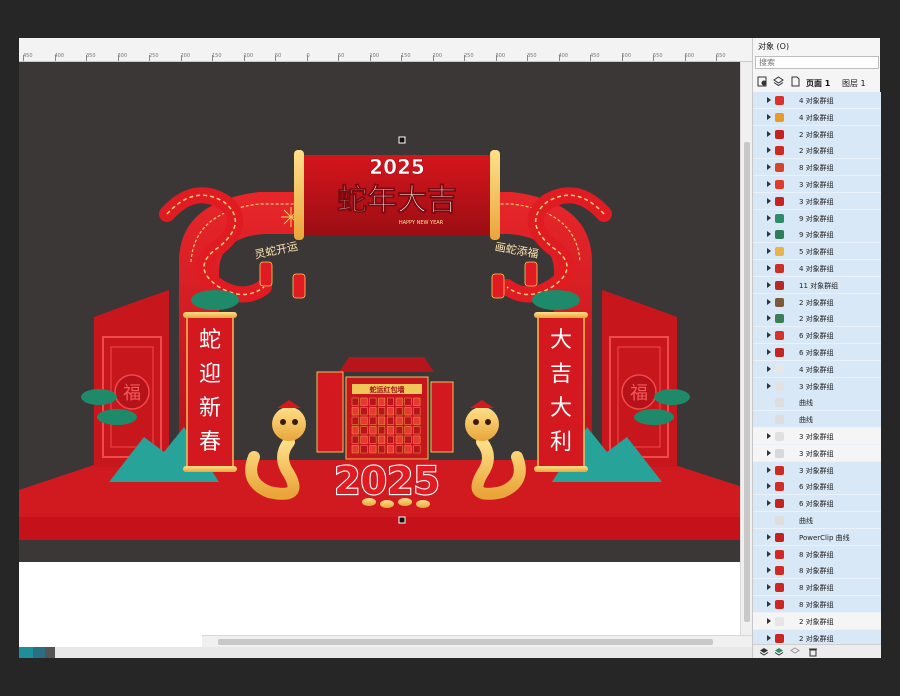  What do you see at coordinates (817, 285) in the screenshot?
I see `object-tree-row: 11 对象群组` at bounding box center [817, 285].